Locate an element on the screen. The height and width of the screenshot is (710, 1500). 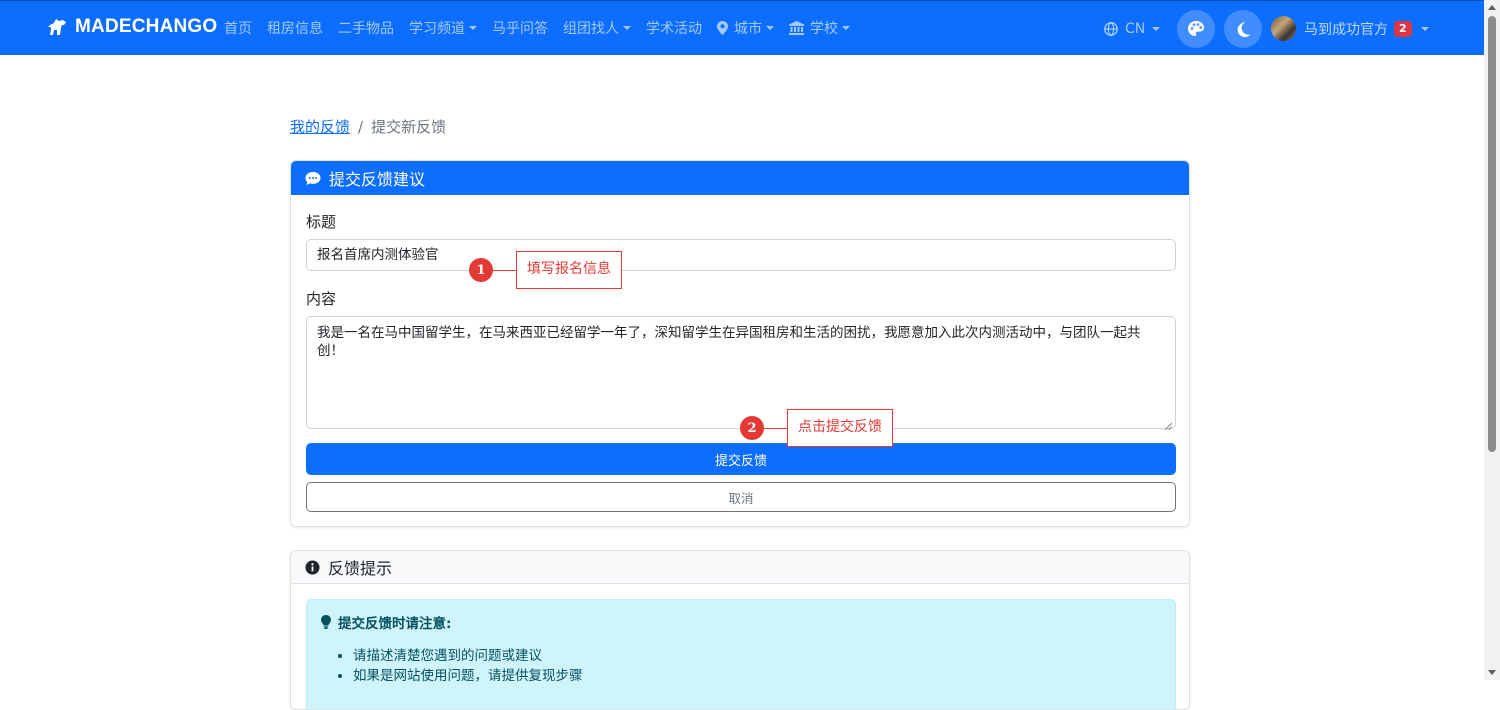
main-nav: 首页 租房信息 二手物品 学习频道 马乎问答 组团找人 学术活动 城市 学校 is located at coordinates (544, 28).